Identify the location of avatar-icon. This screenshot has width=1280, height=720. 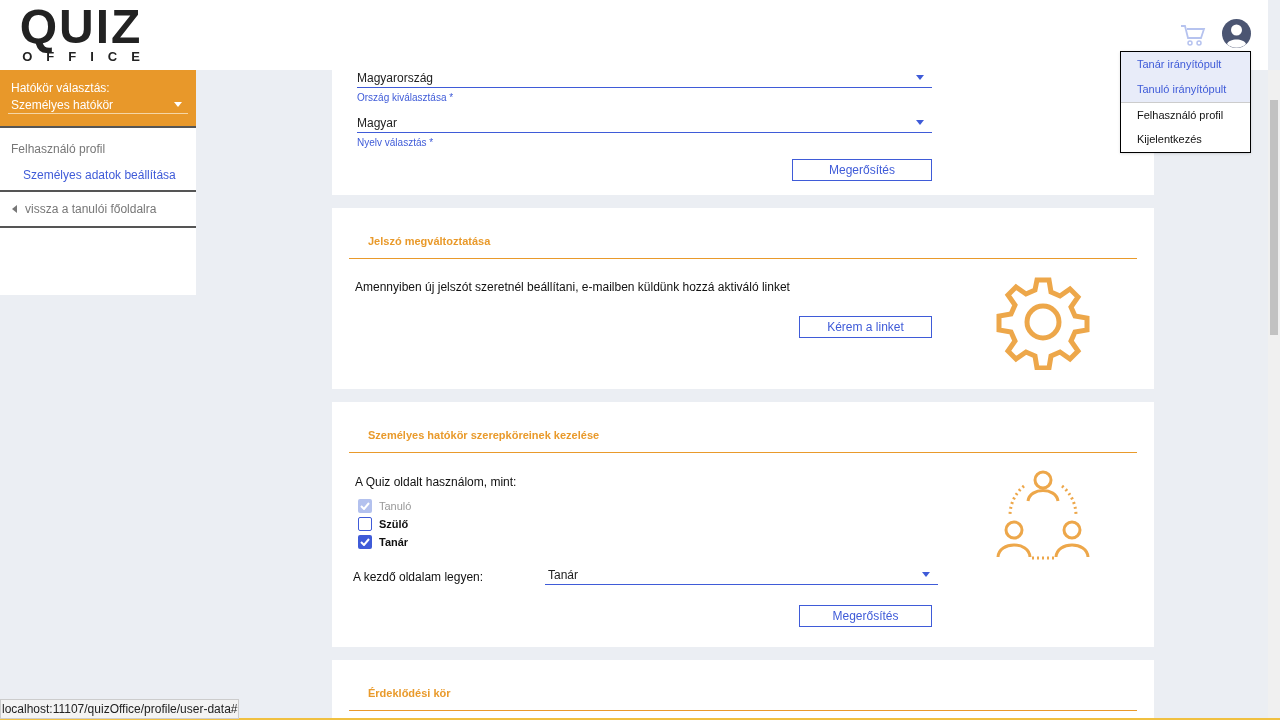
(1236, 33).